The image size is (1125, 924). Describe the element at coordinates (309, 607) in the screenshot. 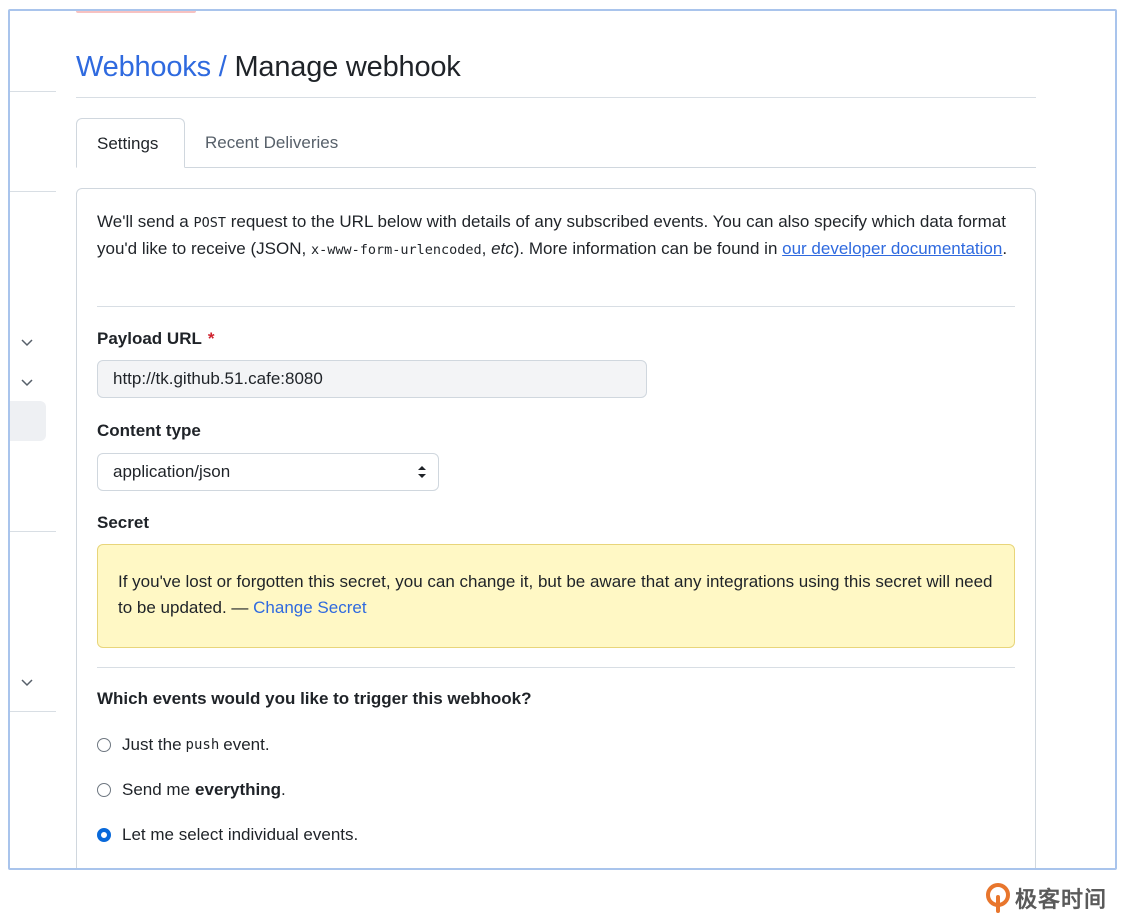

I see `change-secret-link: Change Secret` at that location.